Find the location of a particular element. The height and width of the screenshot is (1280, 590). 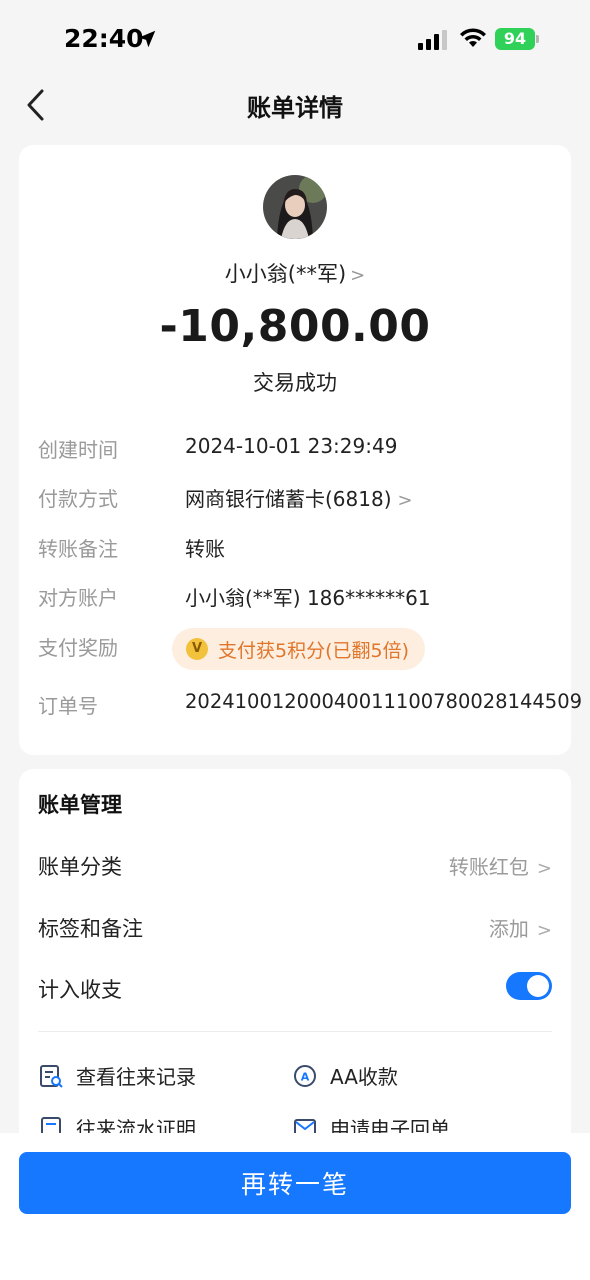

points-coin-icon: V is located at coordinates (197, 649).